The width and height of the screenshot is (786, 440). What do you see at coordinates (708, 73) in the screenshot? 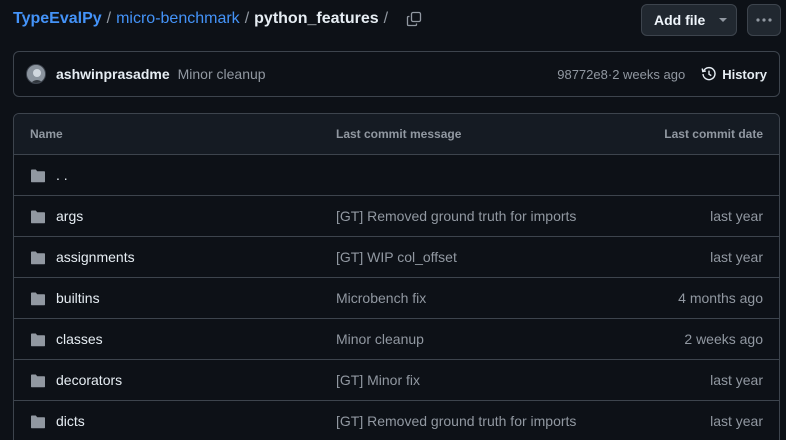
I see `history-icon` at bounding box center [708, 73].